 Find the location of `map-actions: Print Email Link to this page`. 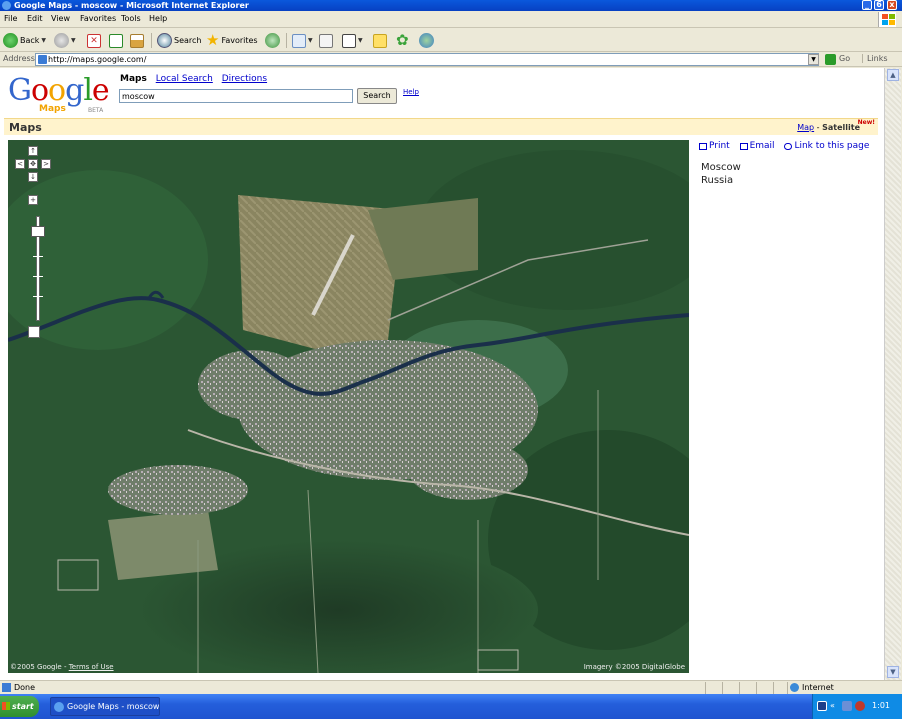

map-actions: Print Email Link to this page is located at coordinates (787, 147).